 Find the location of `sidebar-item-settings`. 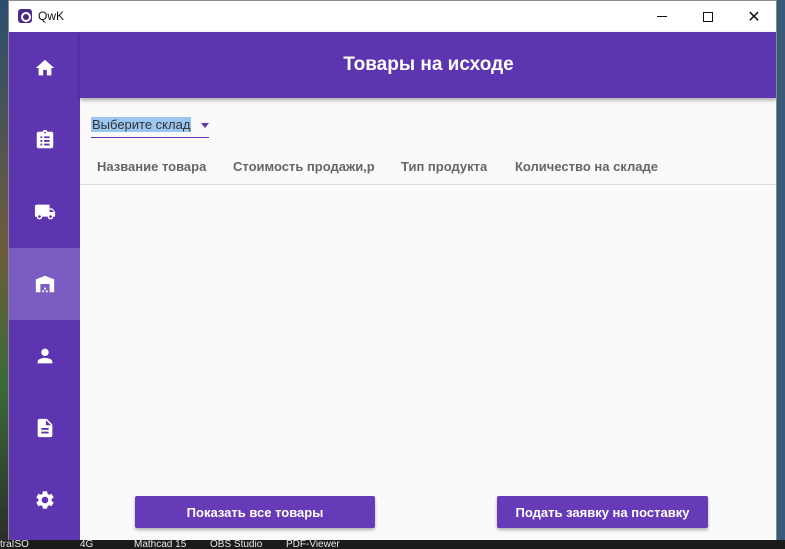

sidebar-item-settings is located at coordinates (44, 500).